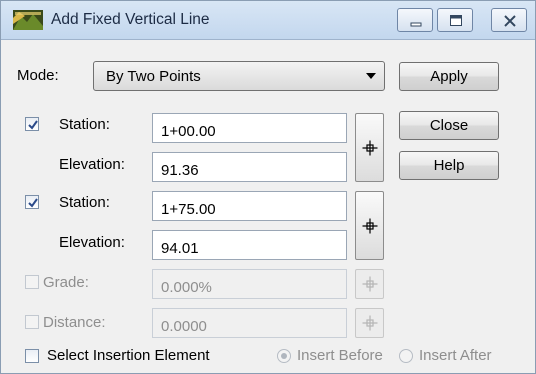 The image size is (536, 374). I want to click on close-icon, so click(510, 21).